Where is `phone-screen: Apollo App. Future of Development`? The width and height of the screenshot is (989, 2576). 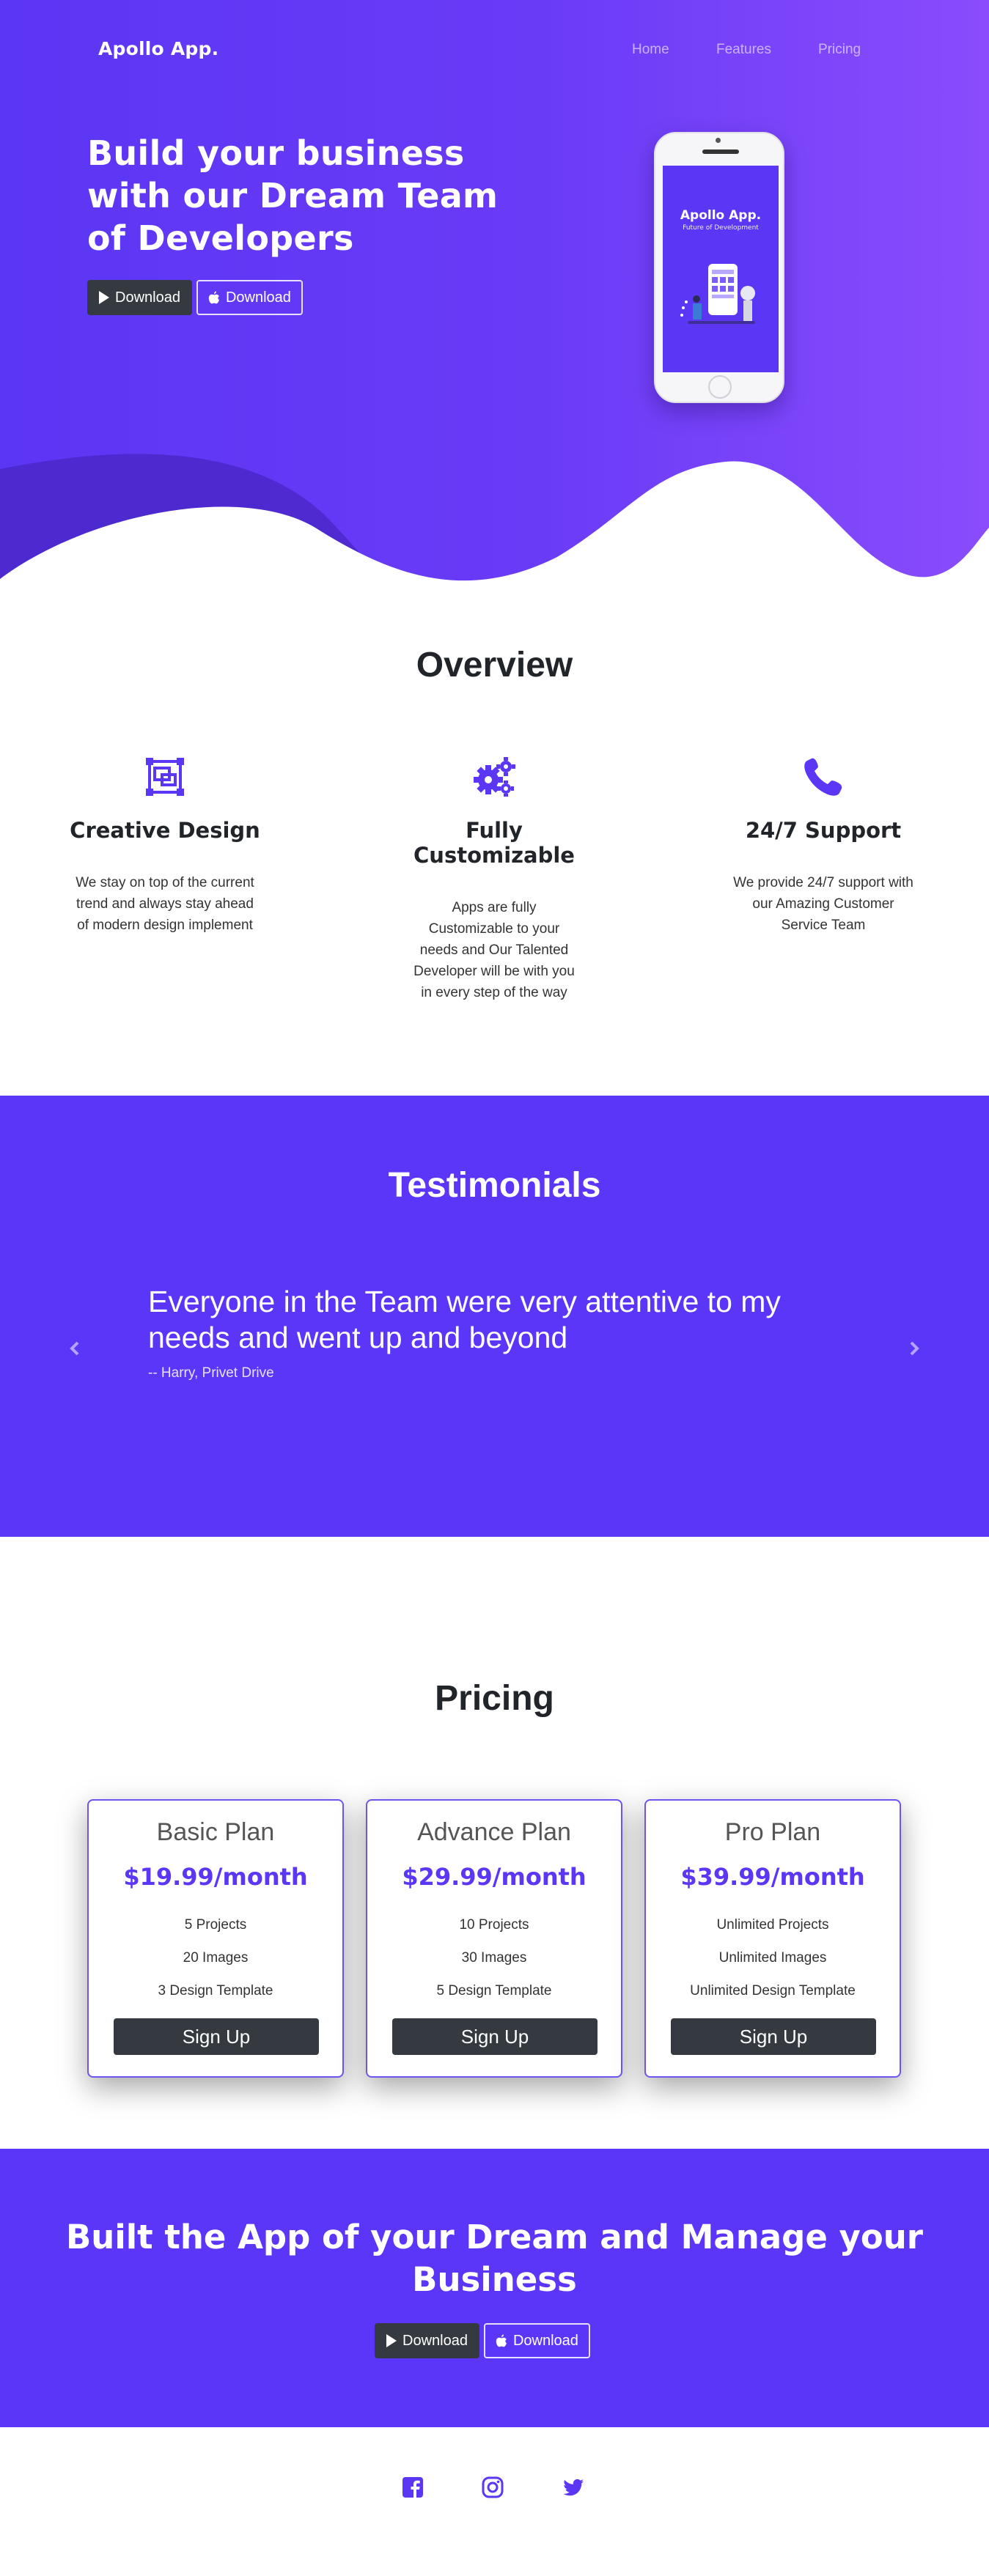 phone-screen: Apollo App. Future of Development is located at coordinates (721, 269).